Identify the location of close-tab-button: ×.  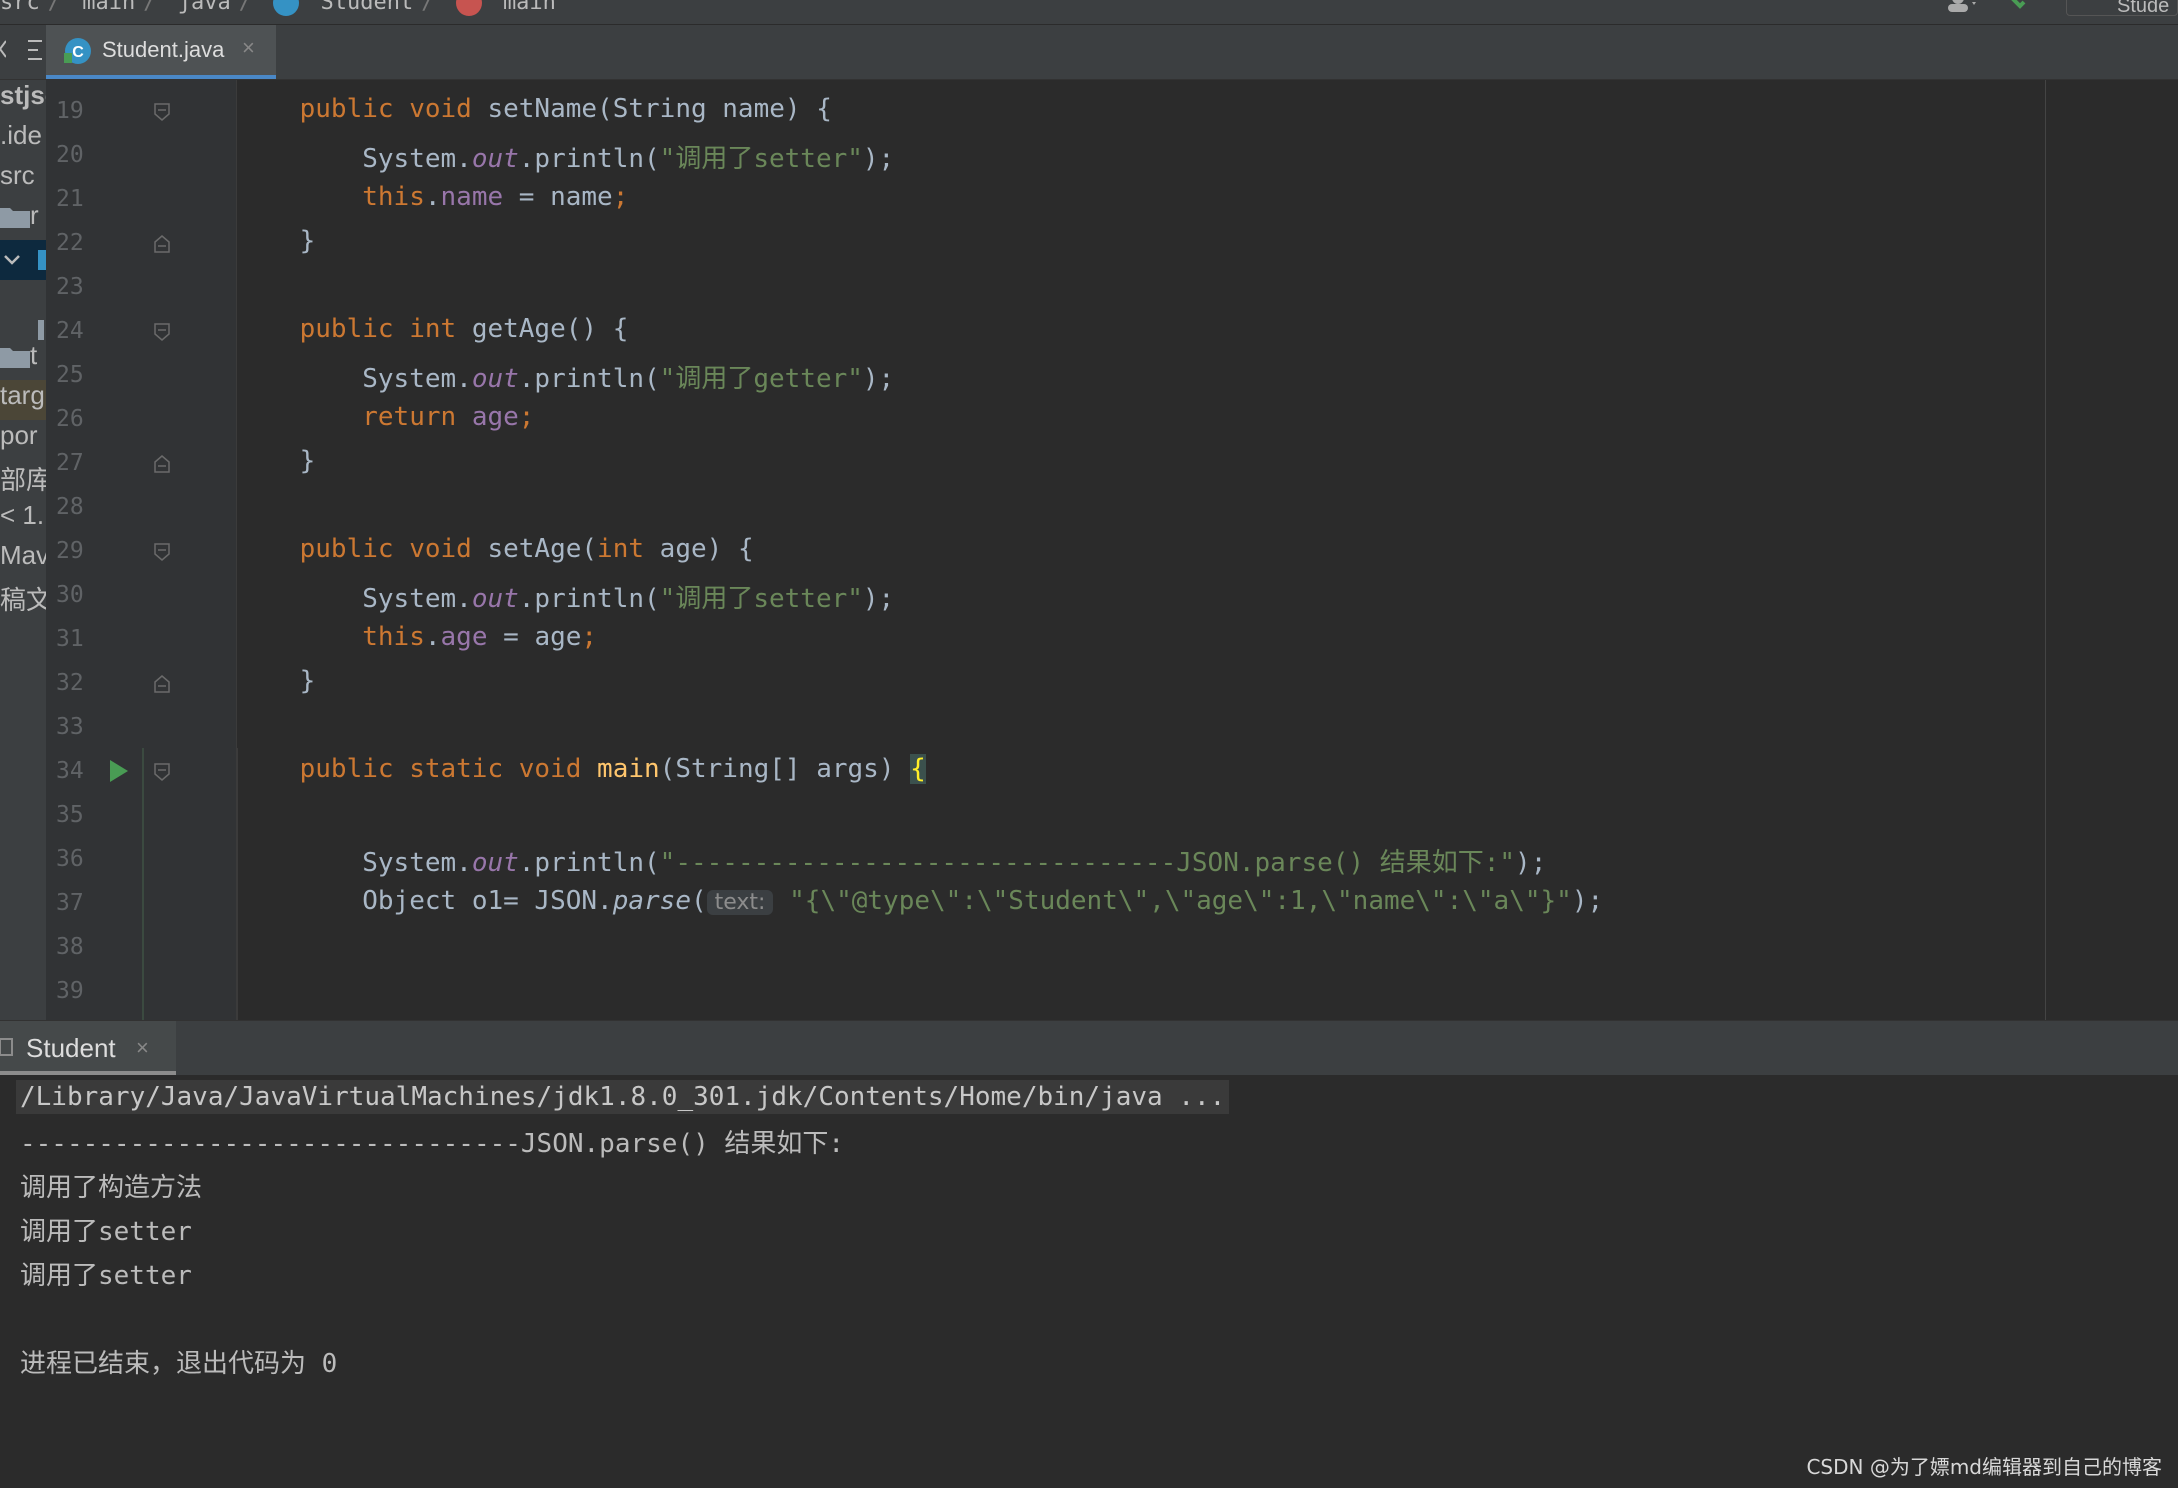
(248, 48).